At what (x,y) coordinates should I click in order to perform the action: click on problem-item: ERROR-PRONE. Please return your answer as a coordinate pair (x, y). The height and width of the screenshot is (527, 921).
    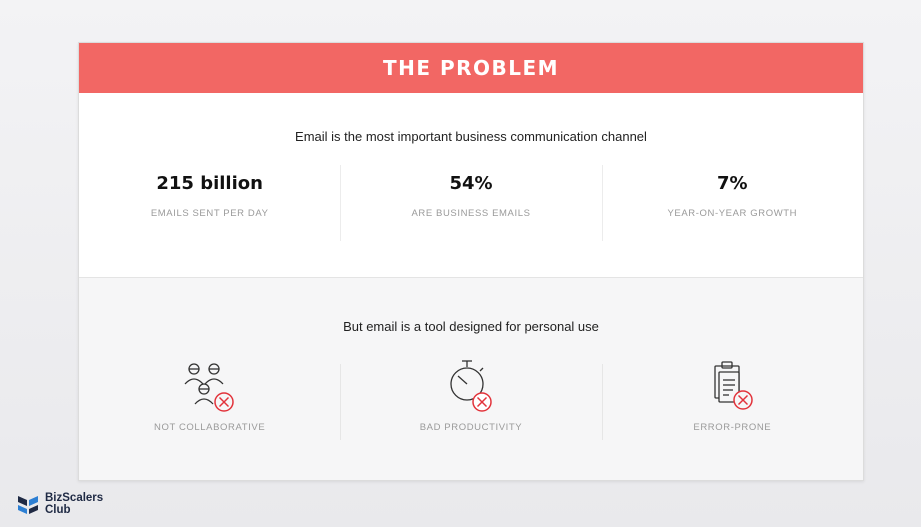
    Looking at the image, I should click on (732, 400).